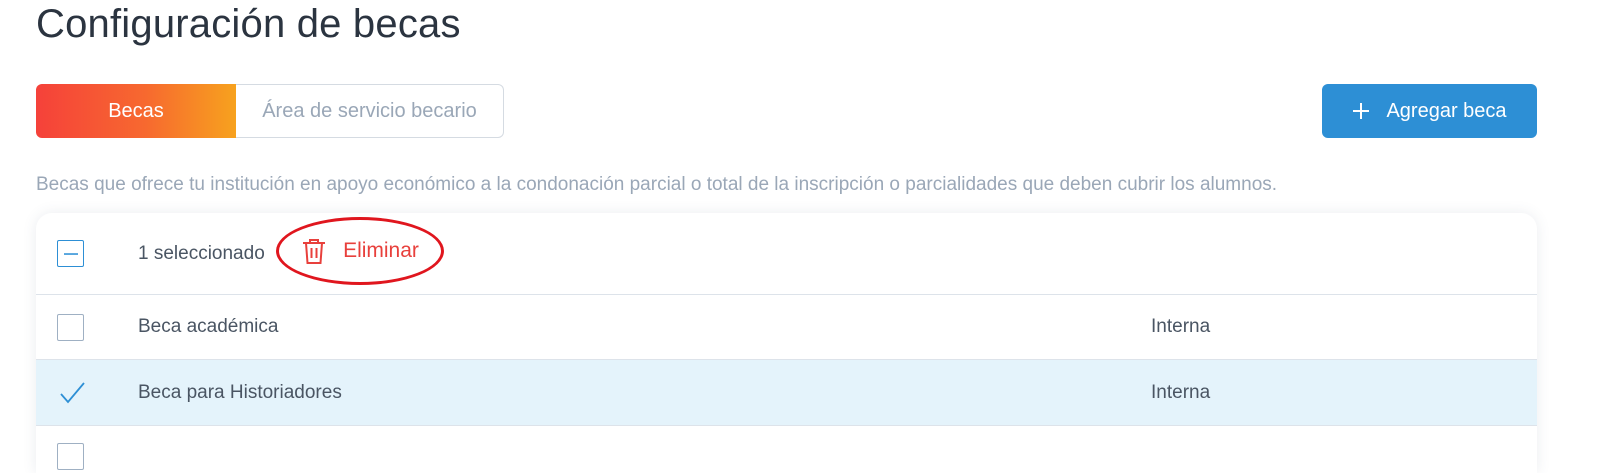 Image resolution: width=1603 pixels, height=473 pixels. Describe the element at coordinates (1361, 111) in the screenshot. I see `plus-icon` at that location.